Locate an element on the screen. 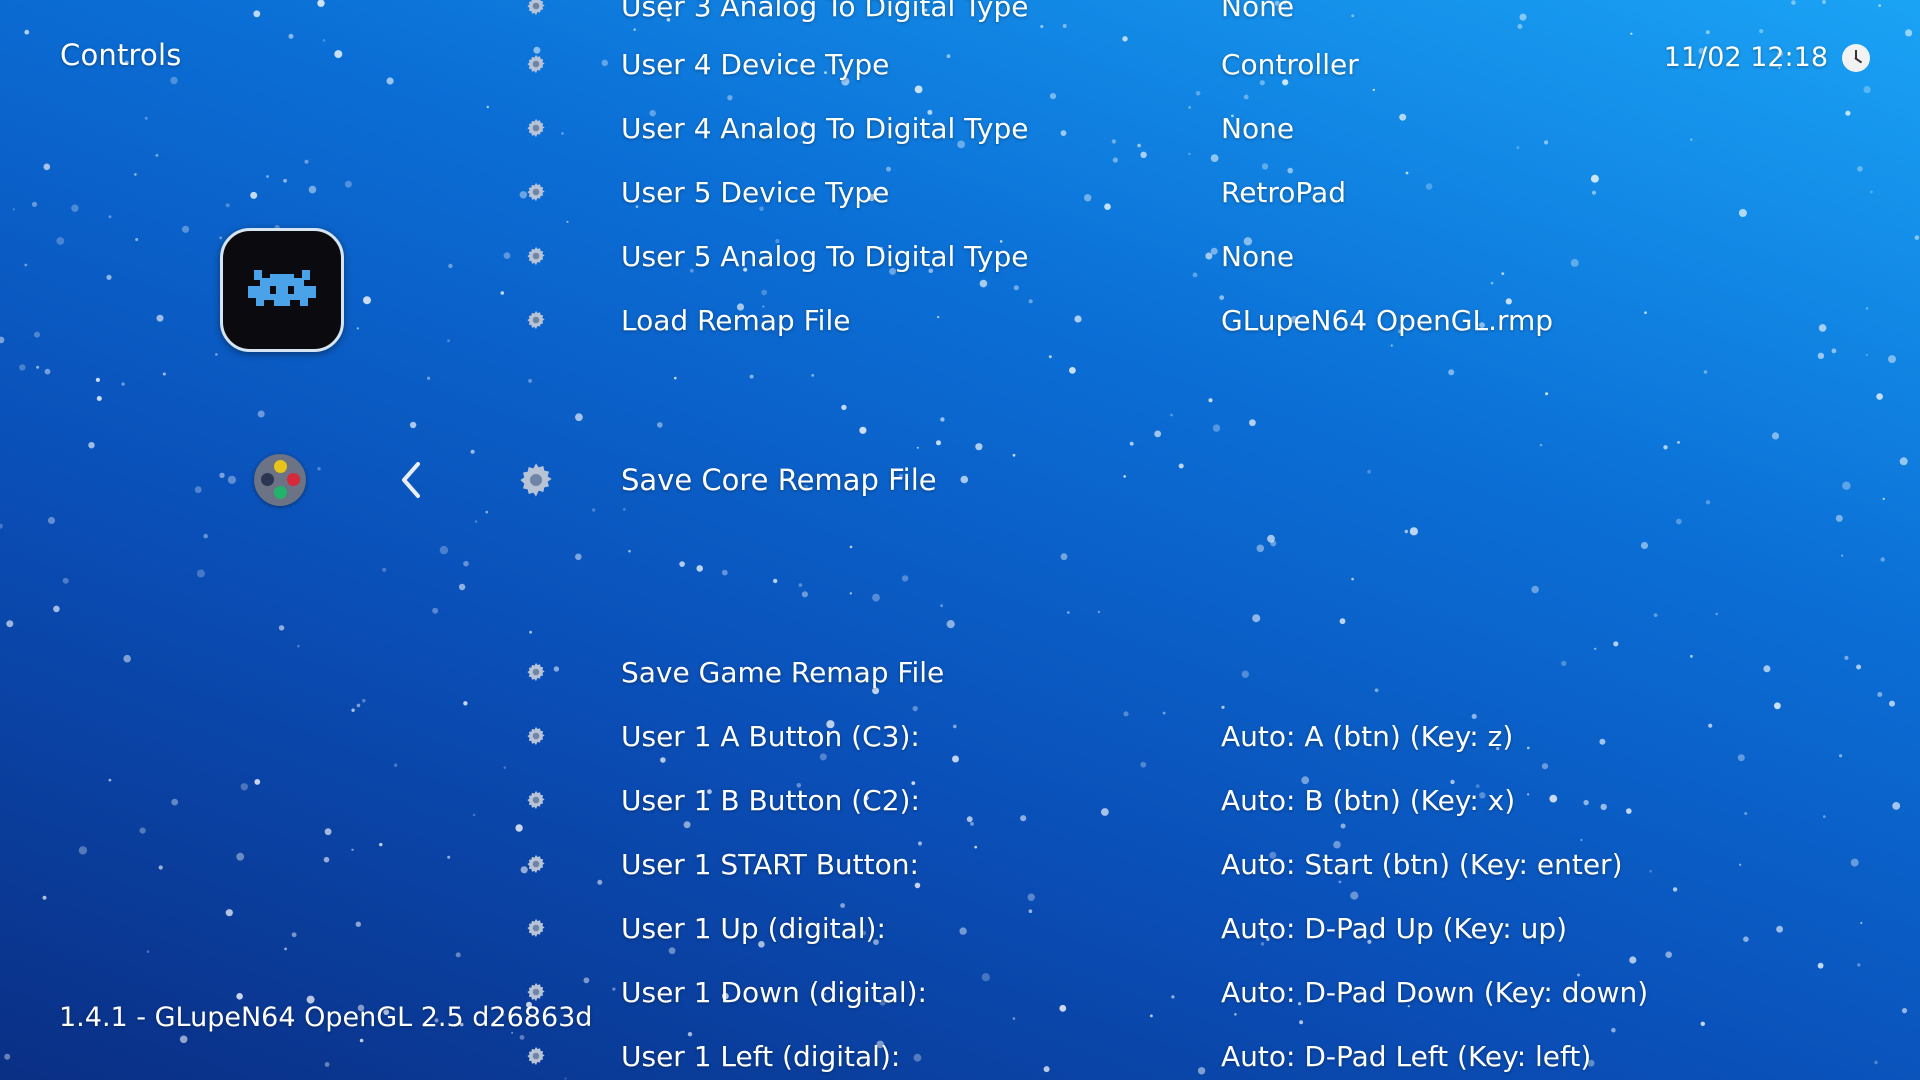 This screenshot has height=1080, width=1920. menu-item-label: User 5 Analog To Digital Type is located at coordinates (825, 256).